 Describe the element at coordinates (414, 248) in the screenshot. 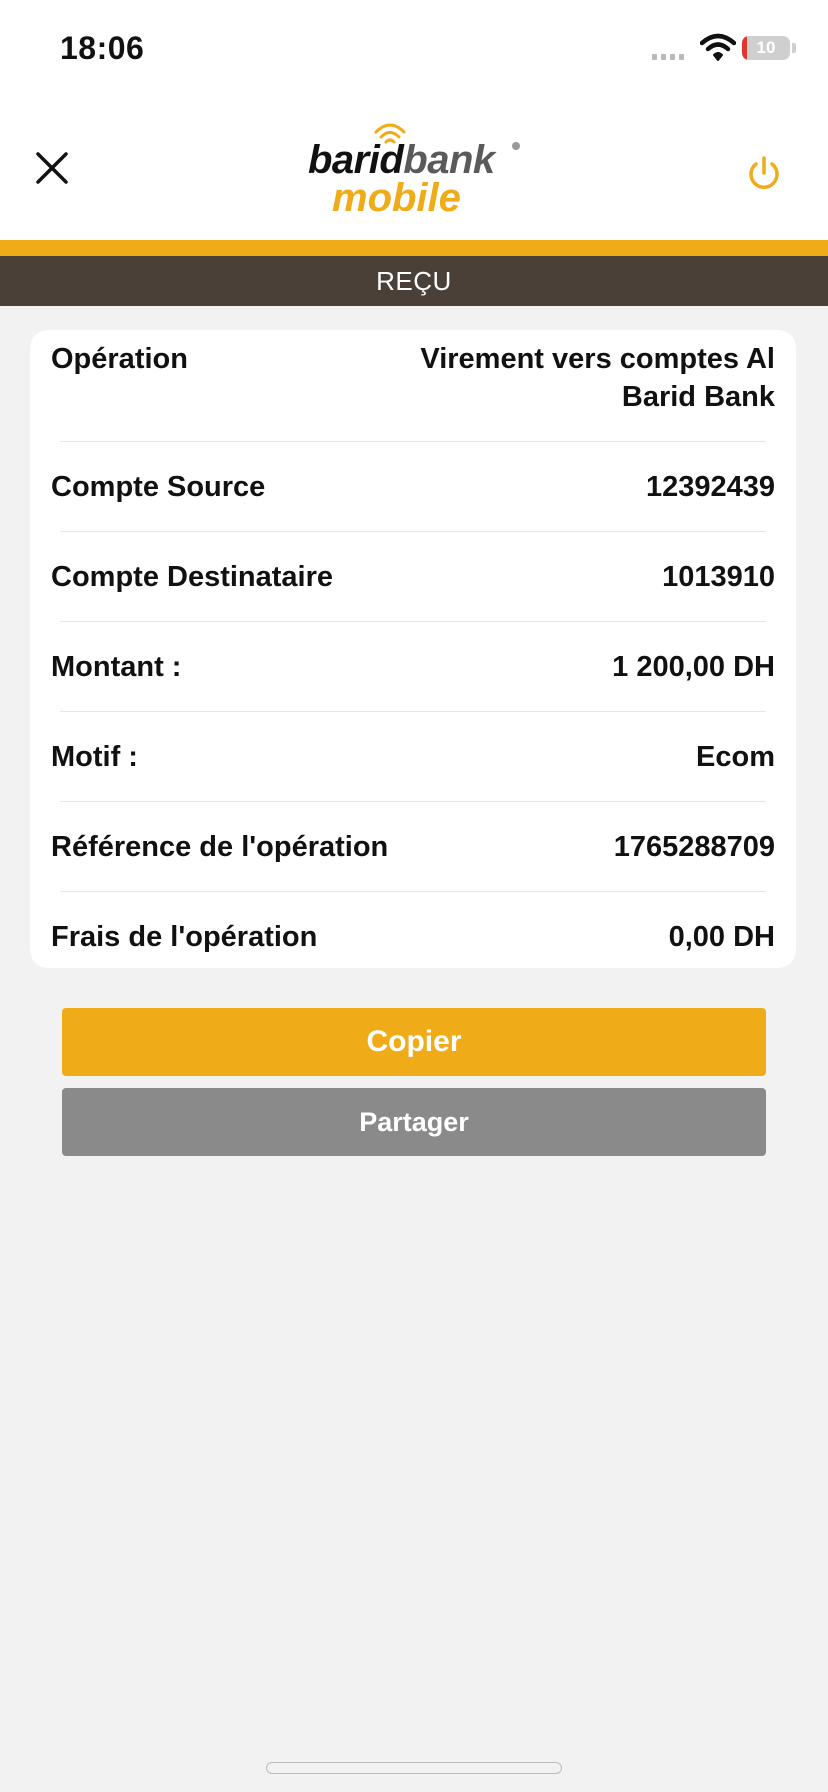

I see `accent-bar` at that location.